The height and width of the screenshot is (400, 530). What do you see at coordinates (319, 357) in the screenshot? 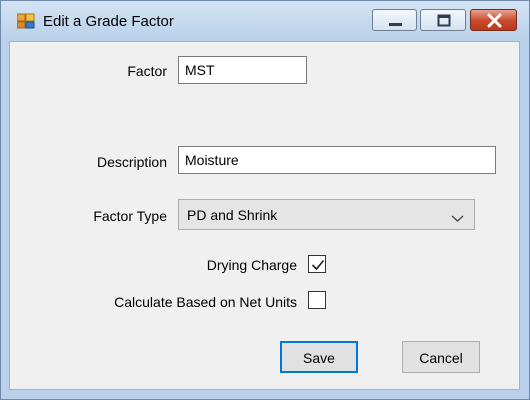
I see `save-button: Save` at bounding box center [319, 357].